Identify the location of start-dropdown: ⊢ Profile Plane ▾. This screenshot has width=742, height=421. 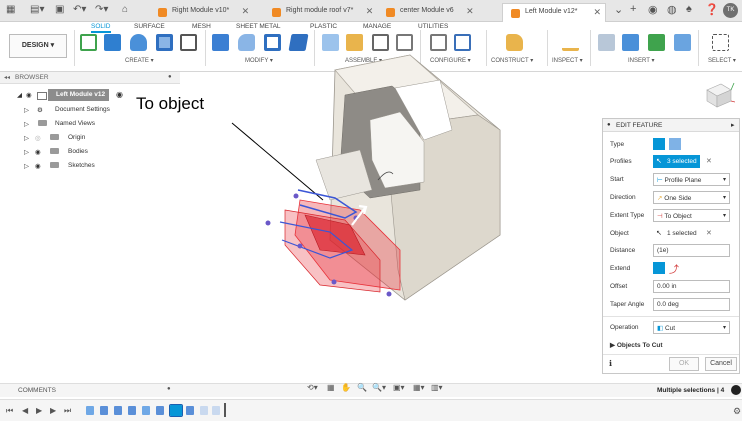
(691, 179).